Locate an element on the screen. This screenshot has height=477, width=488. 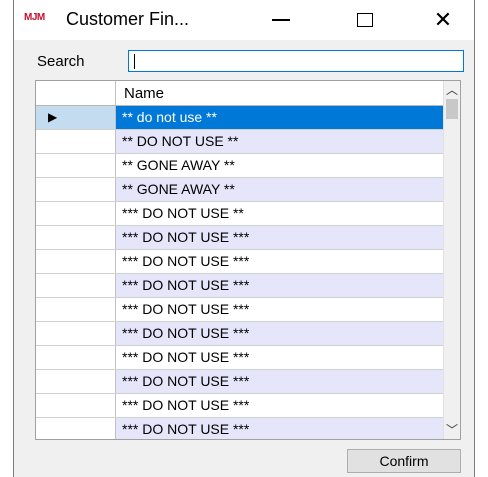
table-row: ** DO NOT USE ** is located at coordinates (241, 142).